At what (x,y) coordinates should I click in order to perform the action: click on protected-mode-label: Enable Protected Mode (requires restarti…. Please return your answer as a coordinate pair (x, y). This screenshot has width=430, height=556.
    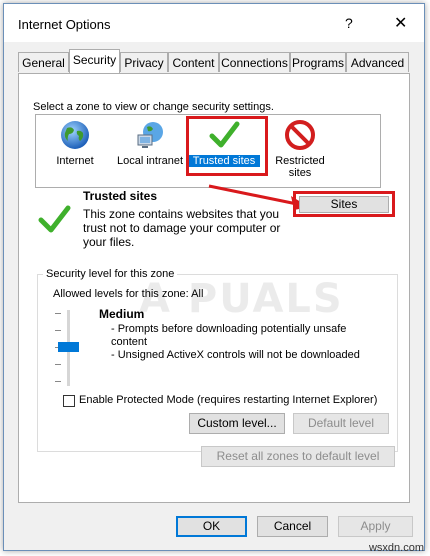
    Looking at the image, I should click on (228, 400).